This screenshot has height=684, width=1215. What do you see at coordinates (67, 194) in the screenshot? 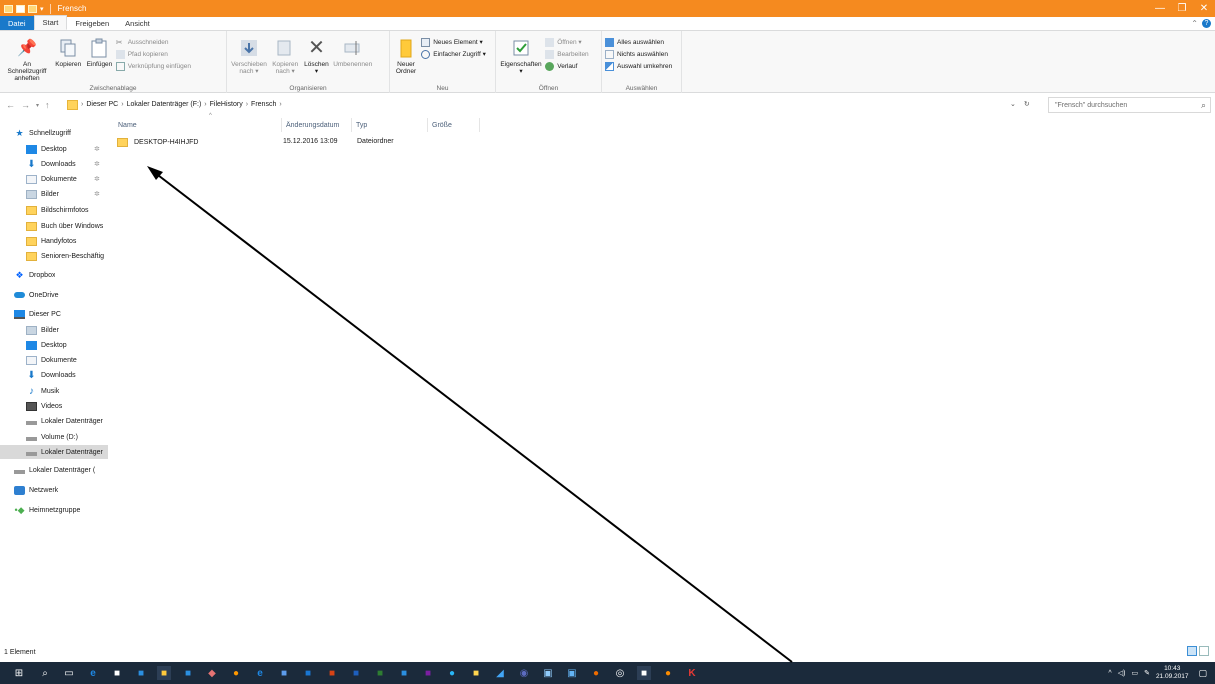
I see `nav-item-pictures: Bilder ✲` at bounding box center [67, 194].